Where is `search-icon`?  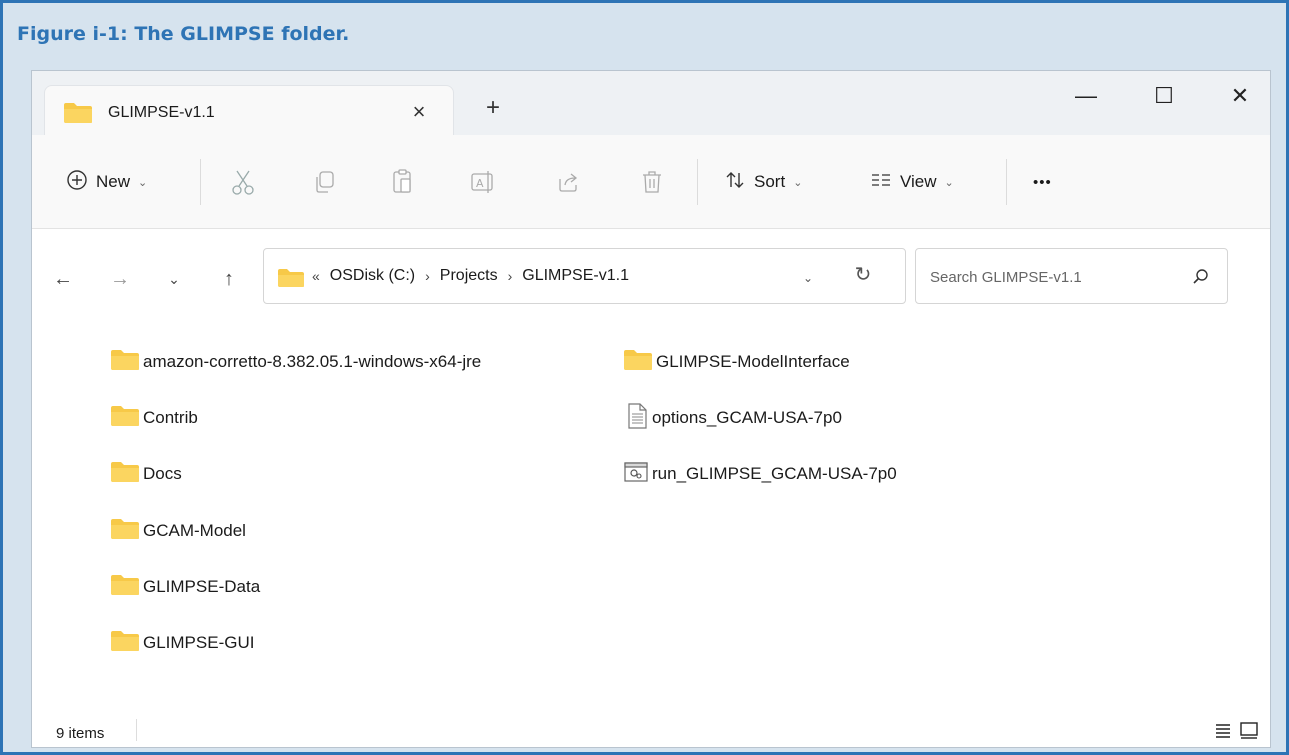
search-icon is located at coordinates (1201, 279).